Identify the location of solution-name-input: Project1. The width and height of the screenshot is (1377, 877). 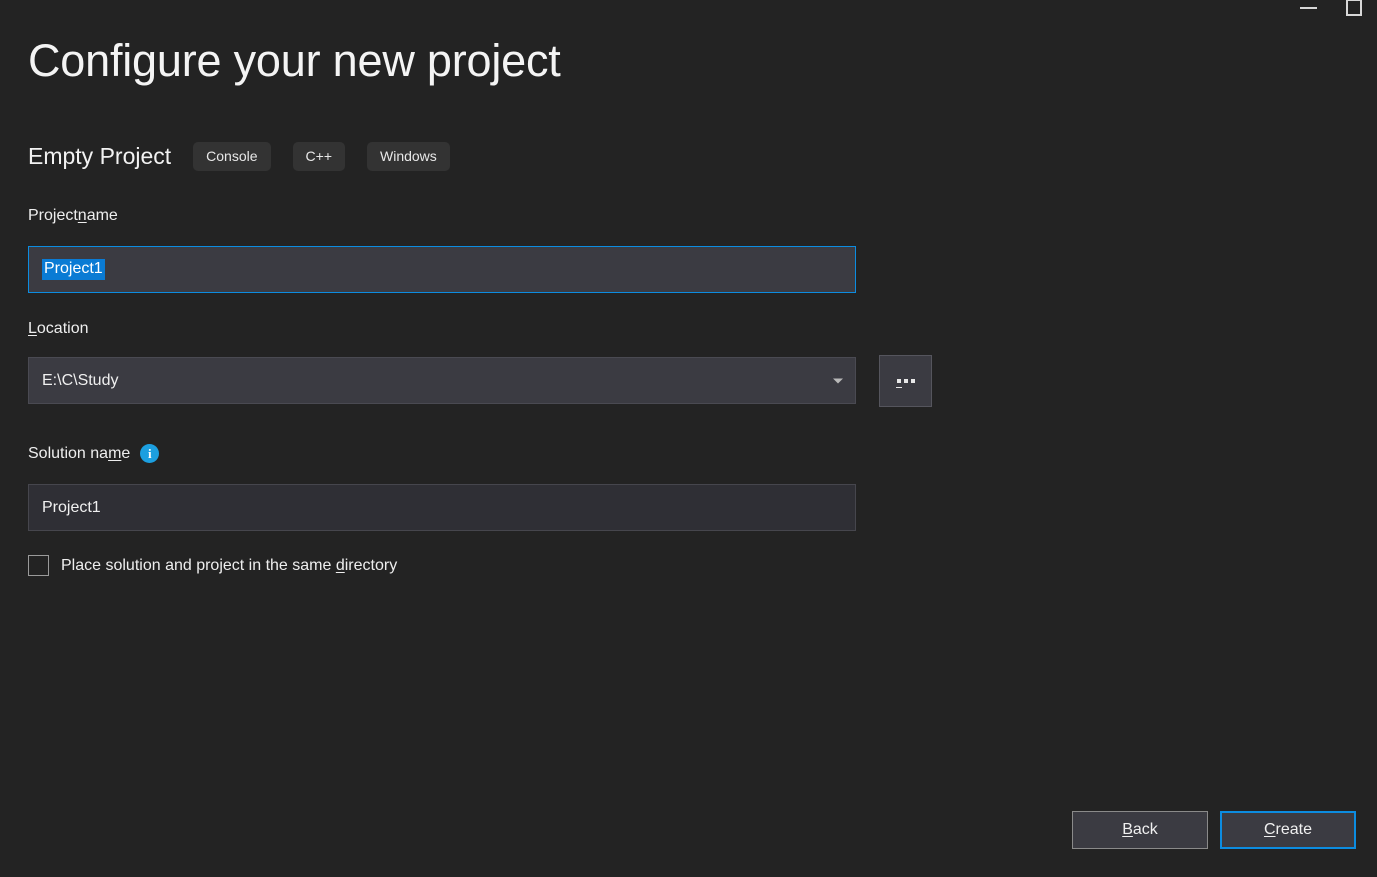
(442, 507).